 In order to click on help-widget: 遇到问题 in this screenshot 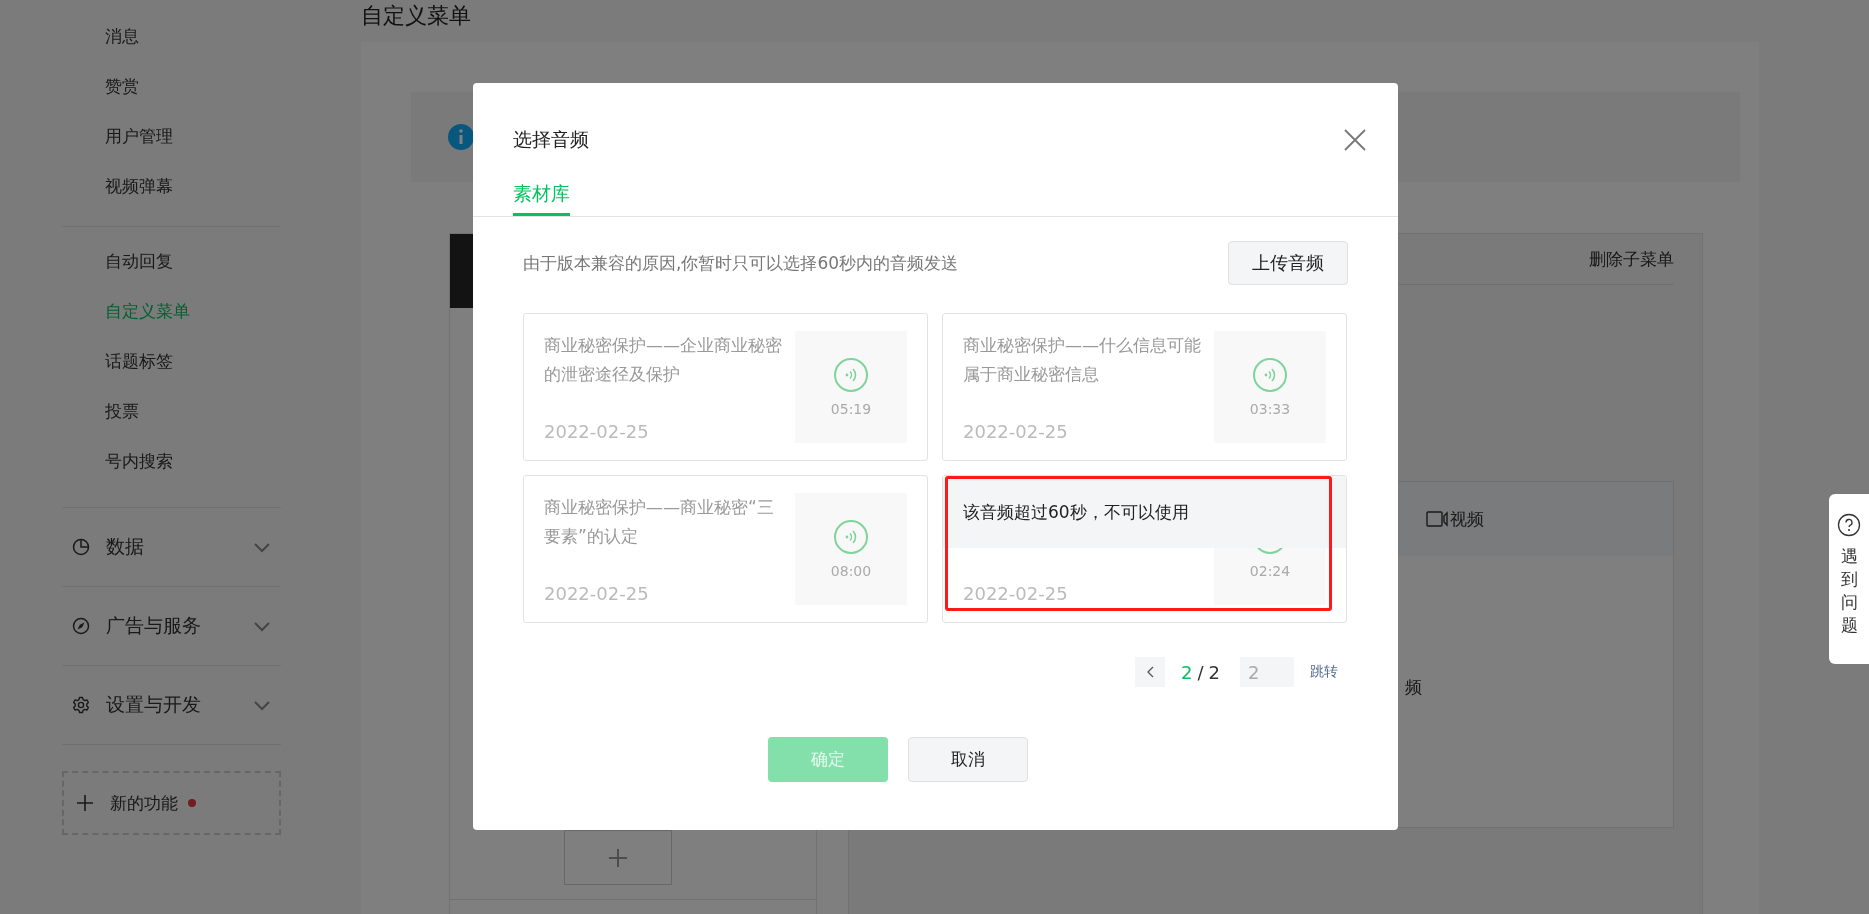, I will do `click(1849, 579)`.